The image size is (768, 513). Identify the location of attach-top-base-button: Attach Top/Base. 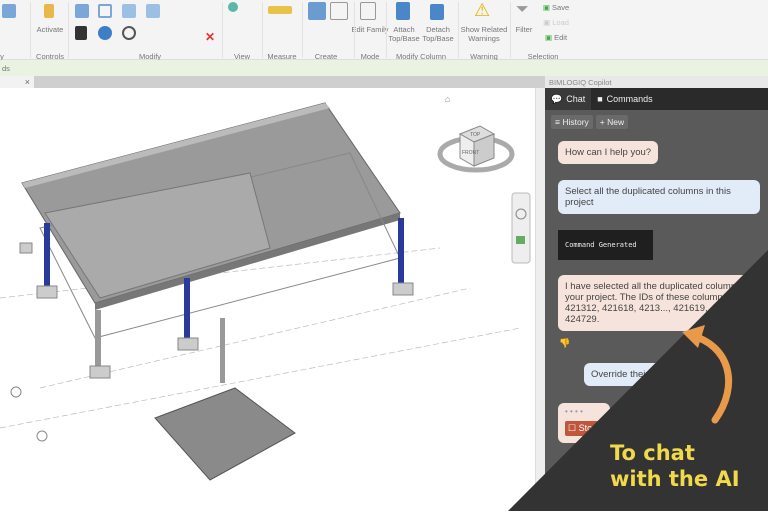
(404, 34).